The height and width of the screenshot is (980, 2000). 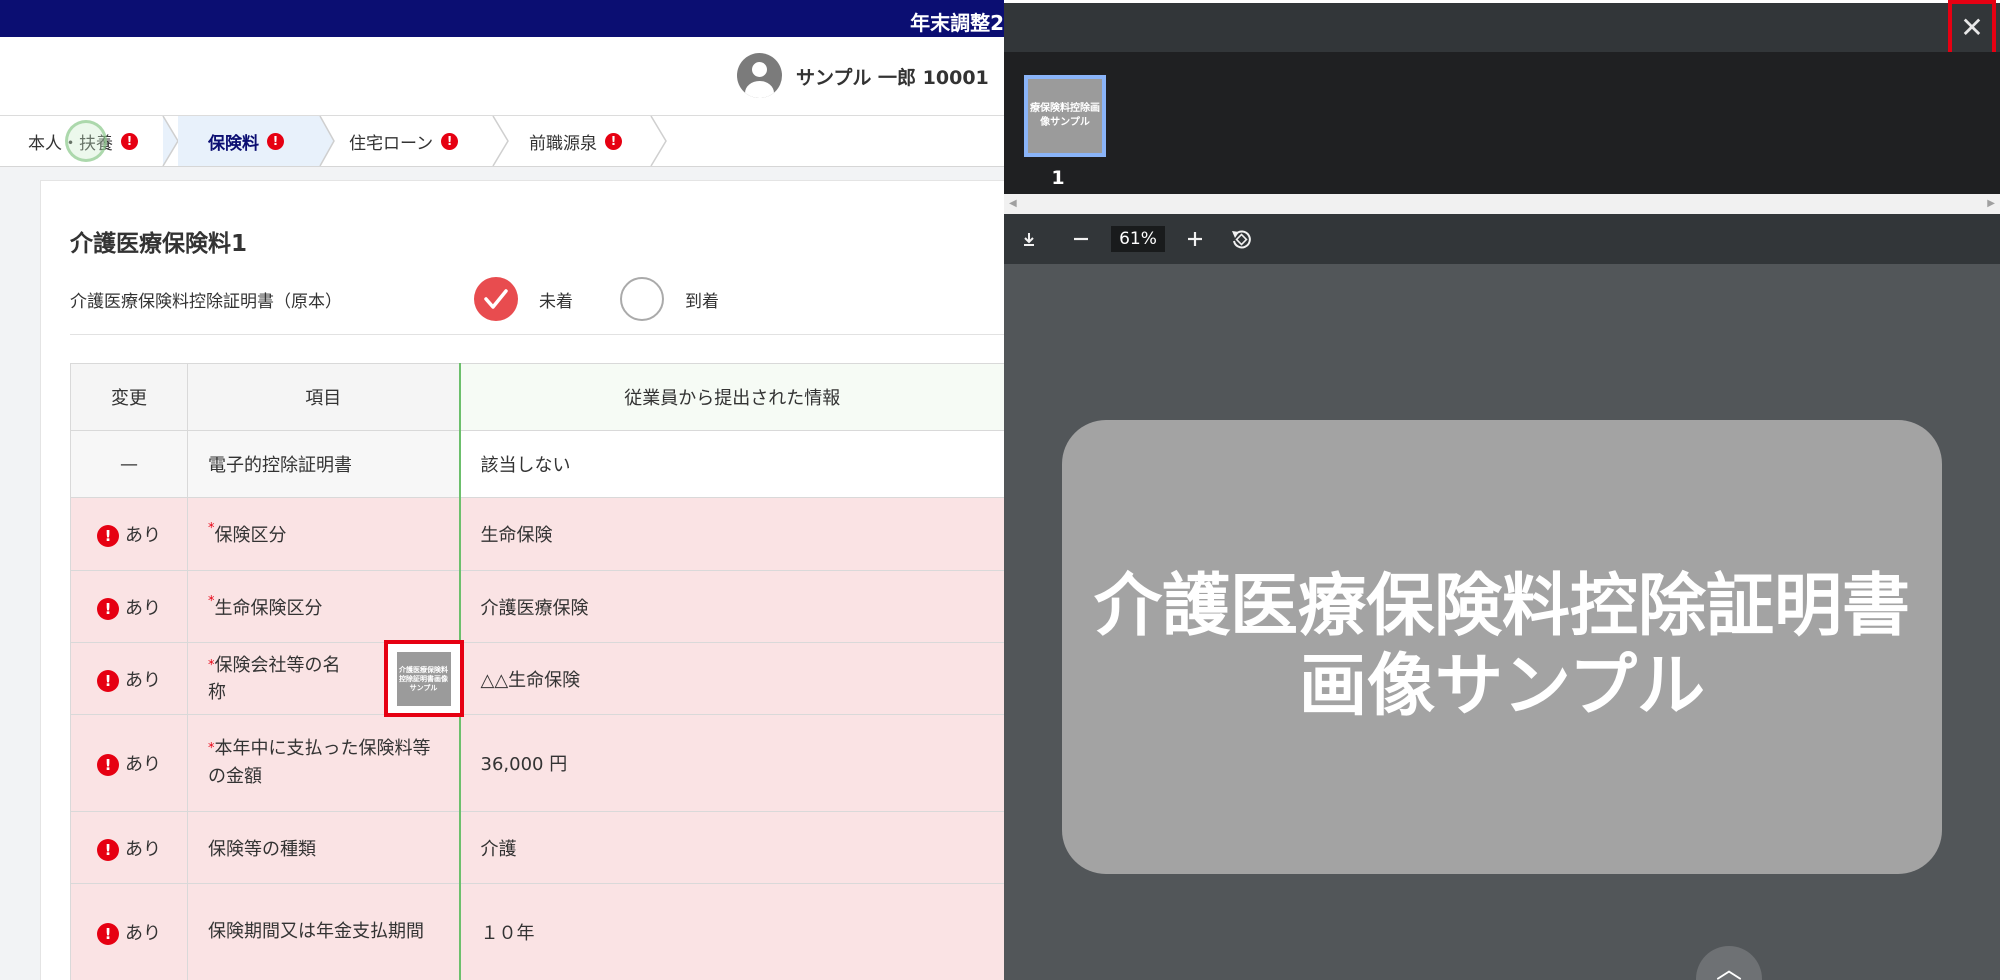 I want to click on page-thumbnail: 療保険料控除画像サンプル, so click(x=1065, y=116).